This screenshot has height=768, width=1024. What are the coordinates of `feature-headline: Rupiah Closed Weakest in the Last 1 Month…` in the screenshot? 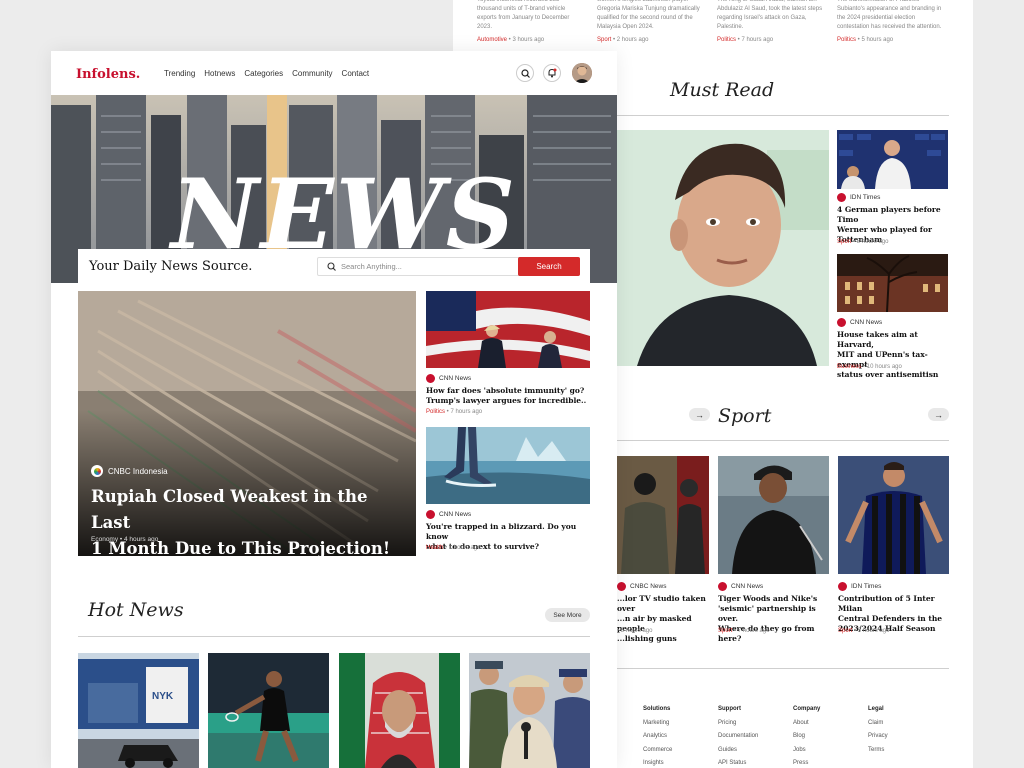 It's located at (251, 520).